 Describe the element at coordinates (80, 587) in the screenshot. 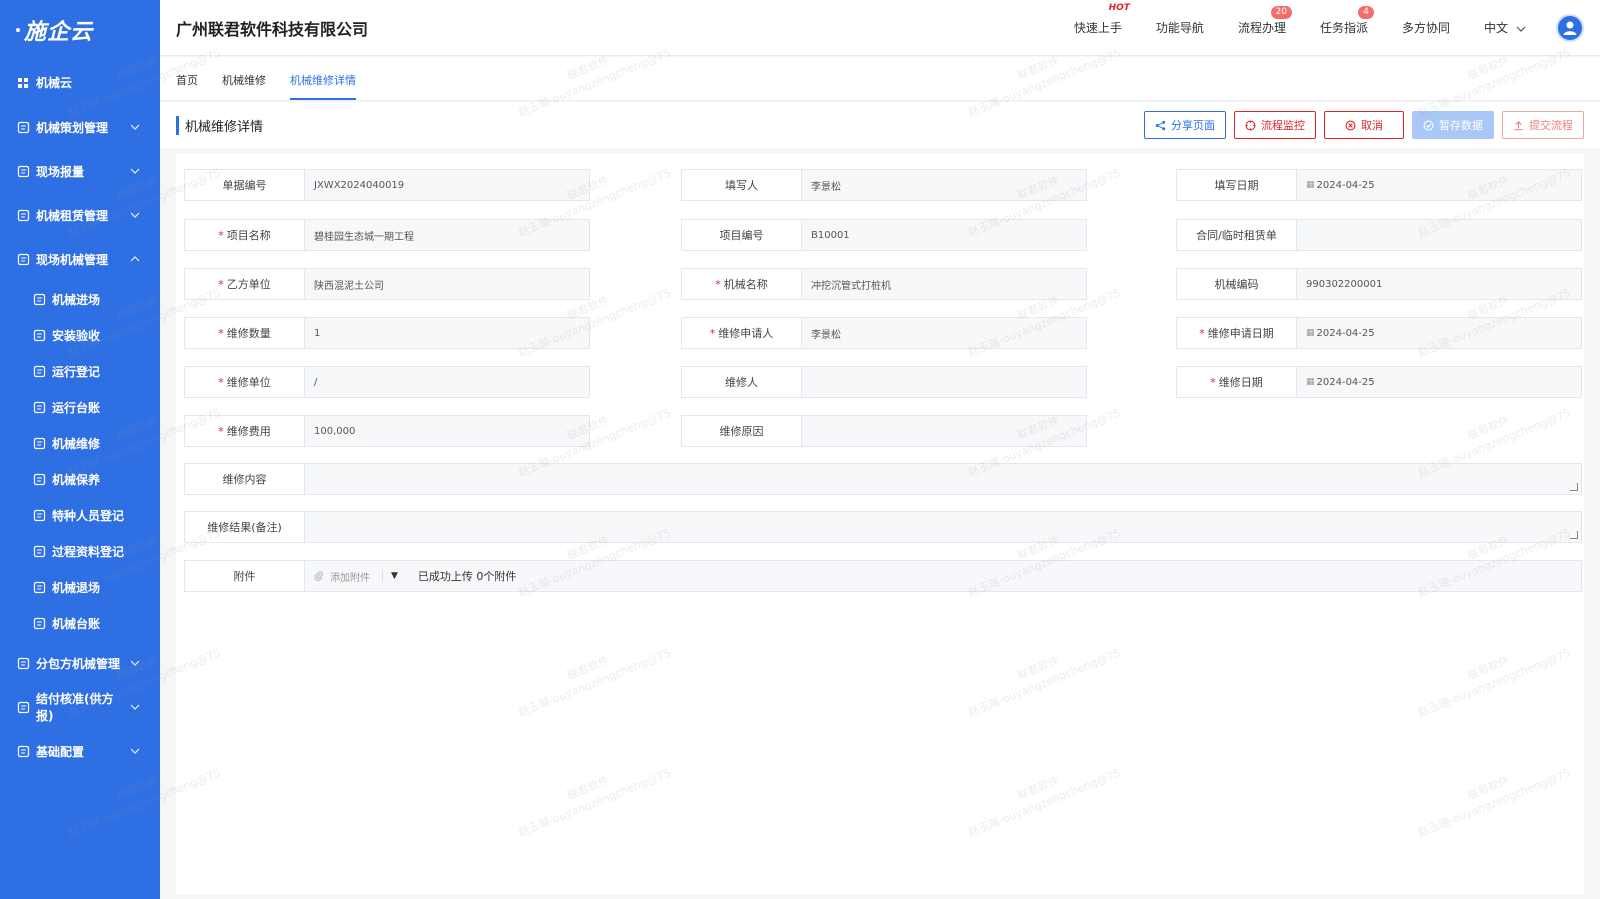

I see `sidebar-item-13: 机械退场` at that location.